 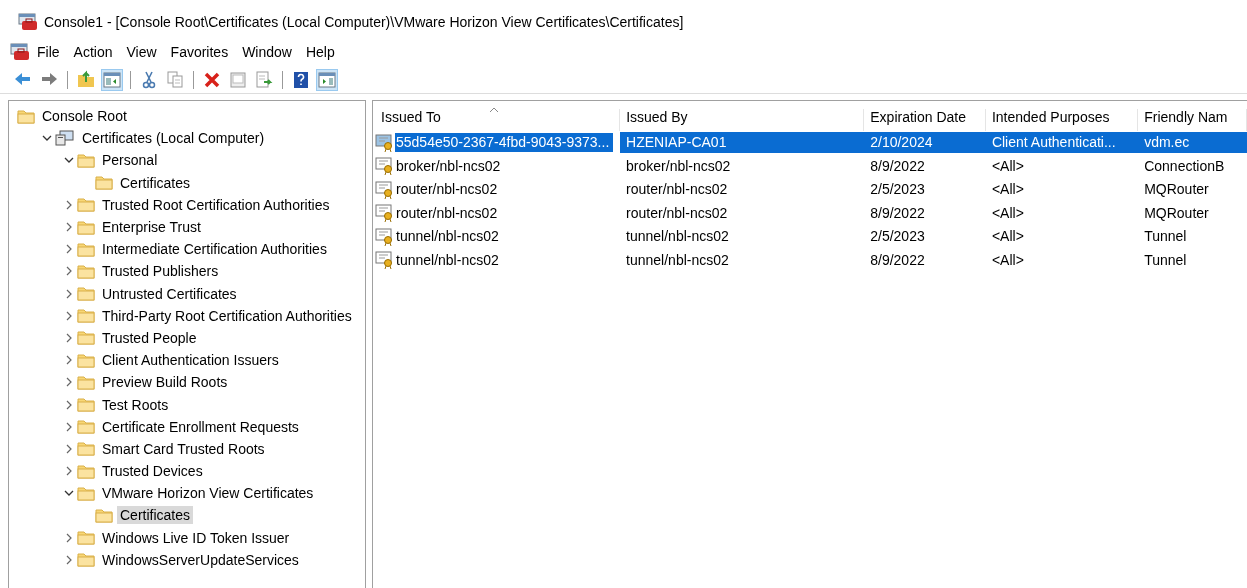 I want to click on tree-item: Third-Party Root Certification Authorities, so click(x=227, y=315).